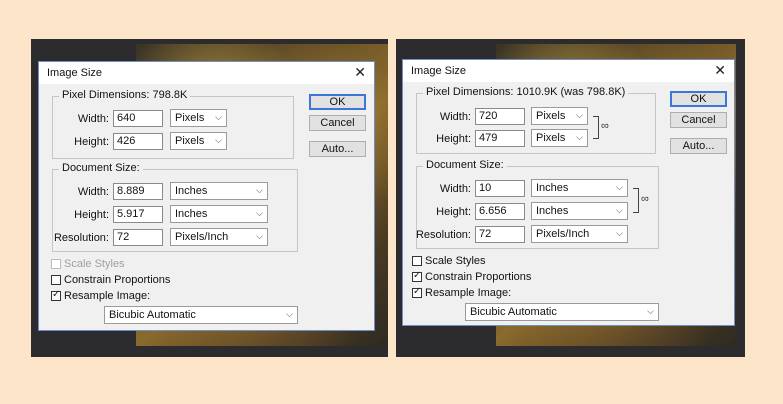 Image resolution: width=783 pixels, height=404 pixels. I want to click on pixel-dimensions-legend: Pixel Dimensions: 1010.9K (was 798.8K), so click(526, 92).